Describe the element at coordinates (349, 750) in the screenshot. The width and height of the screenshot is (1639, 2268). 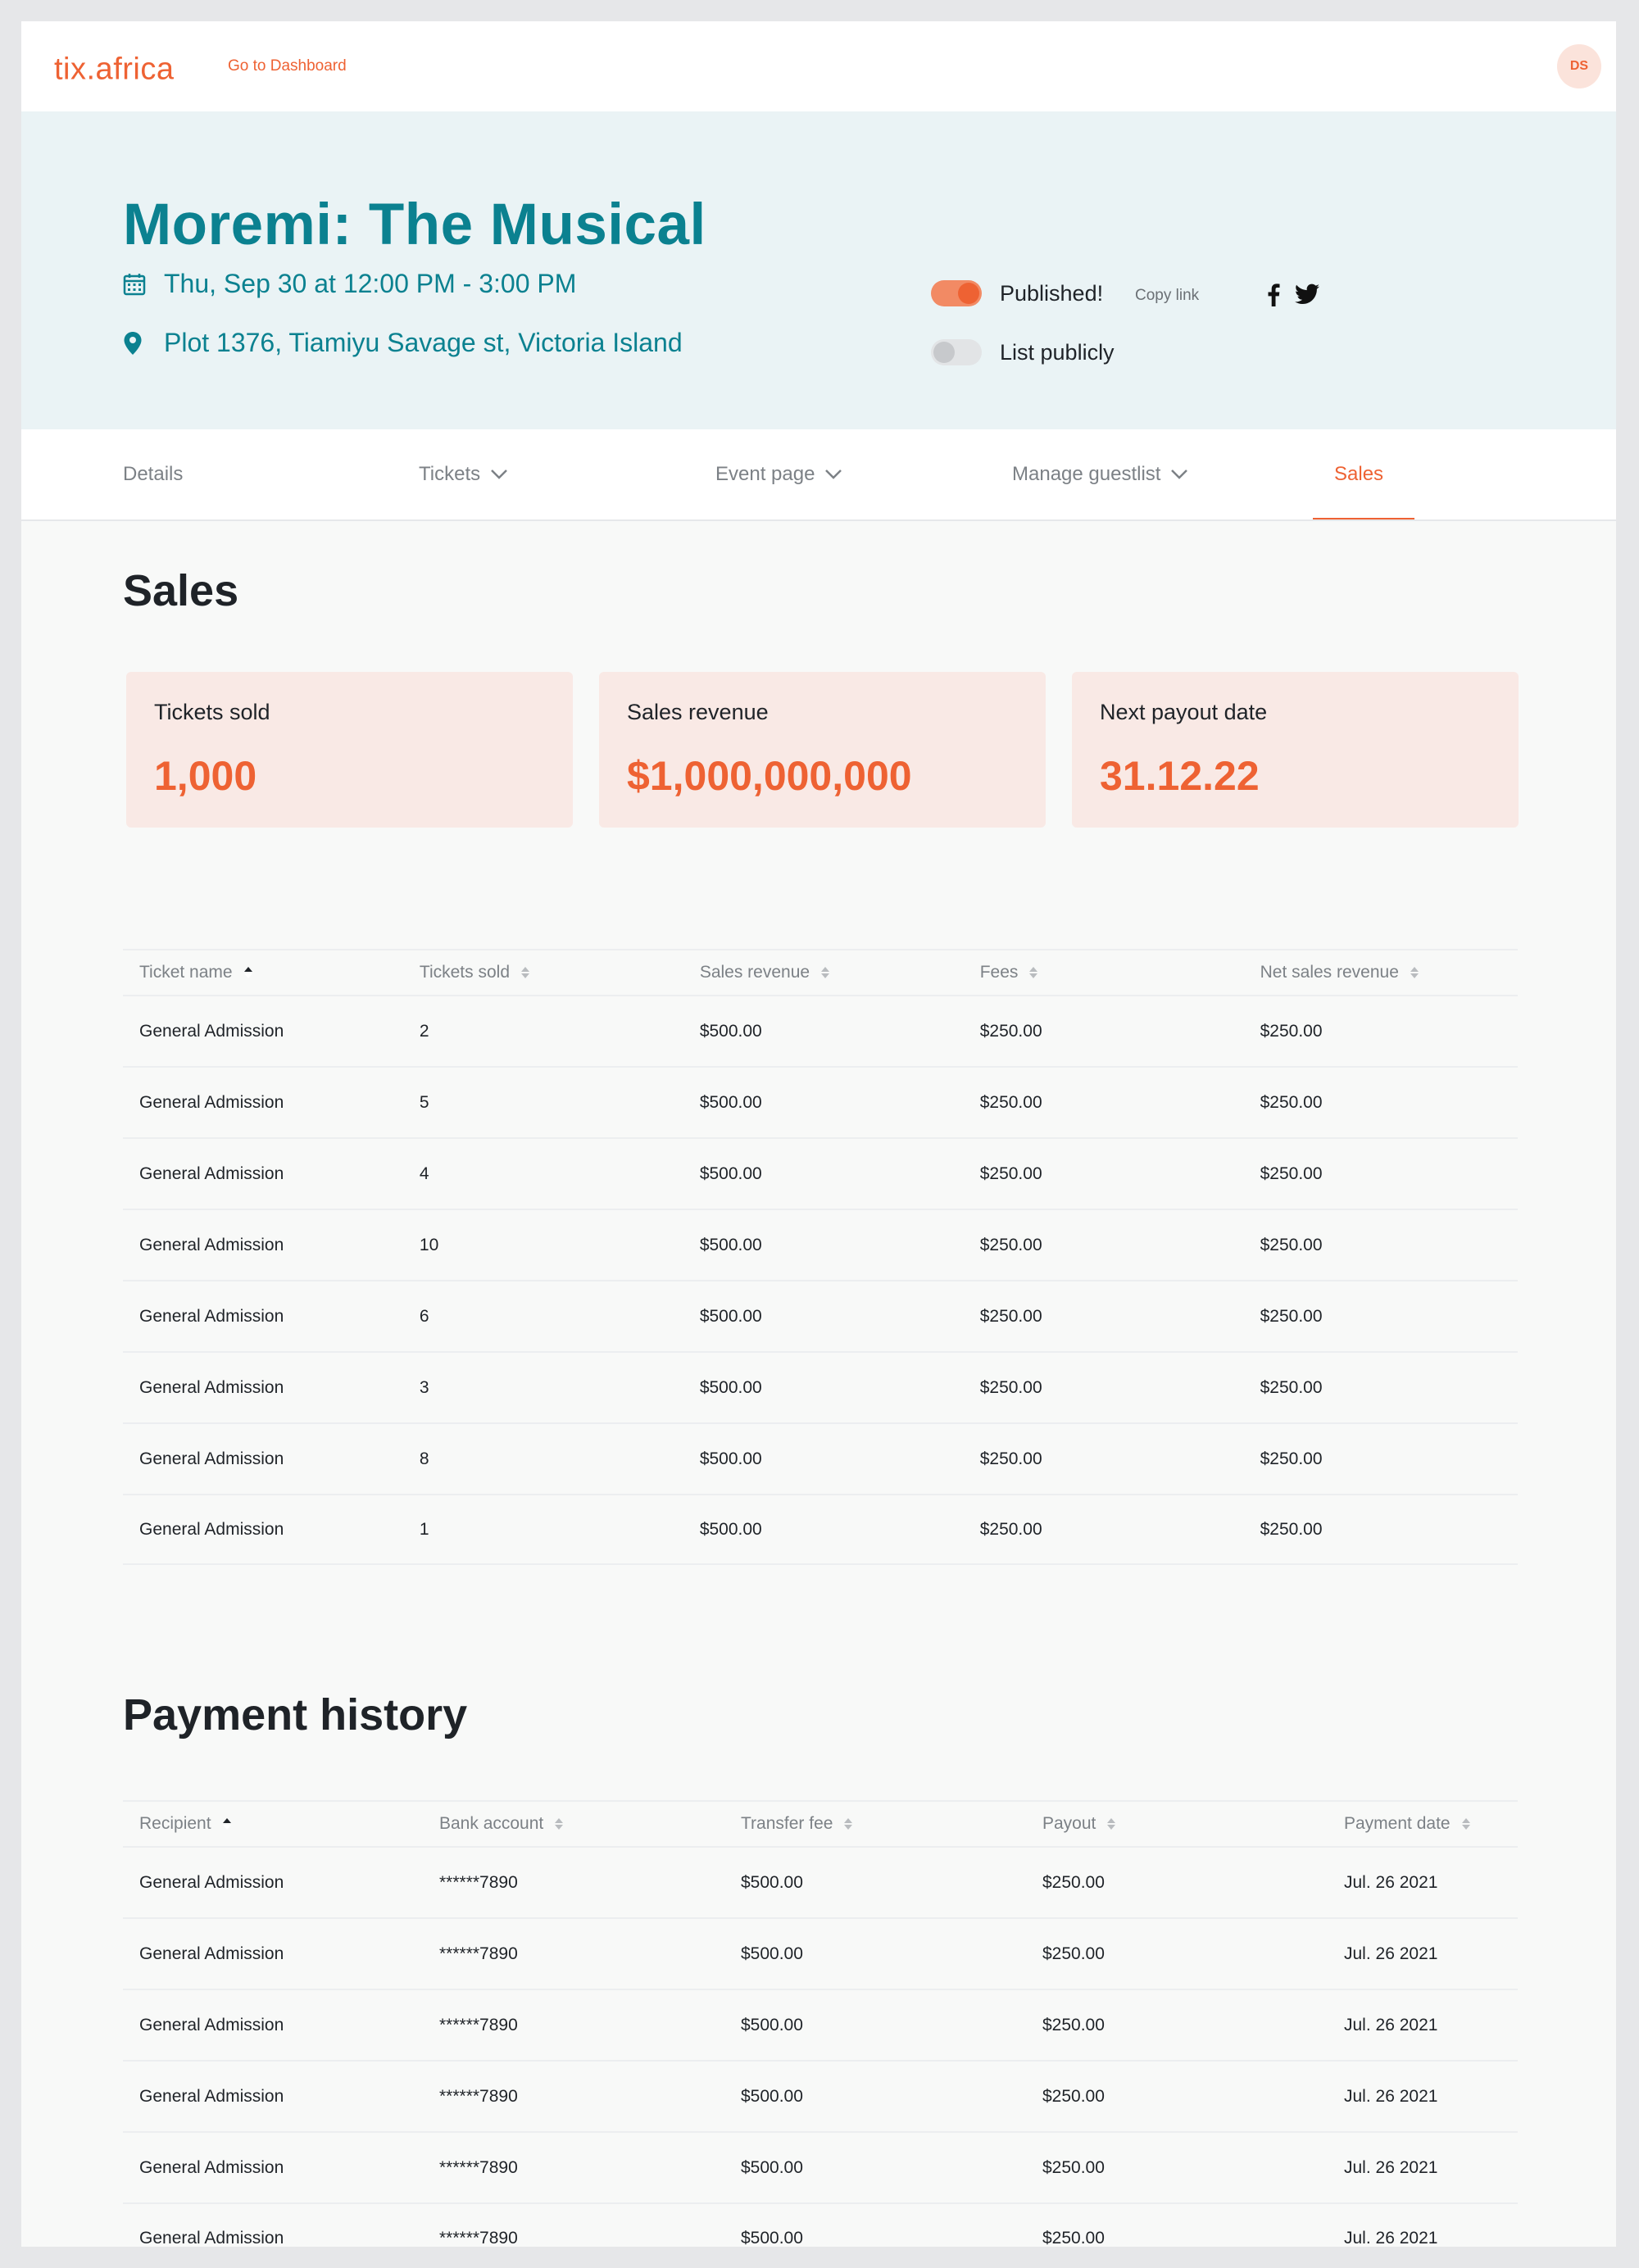
I see `tickets-sold-card: Tickets sold 1,000` at that location.